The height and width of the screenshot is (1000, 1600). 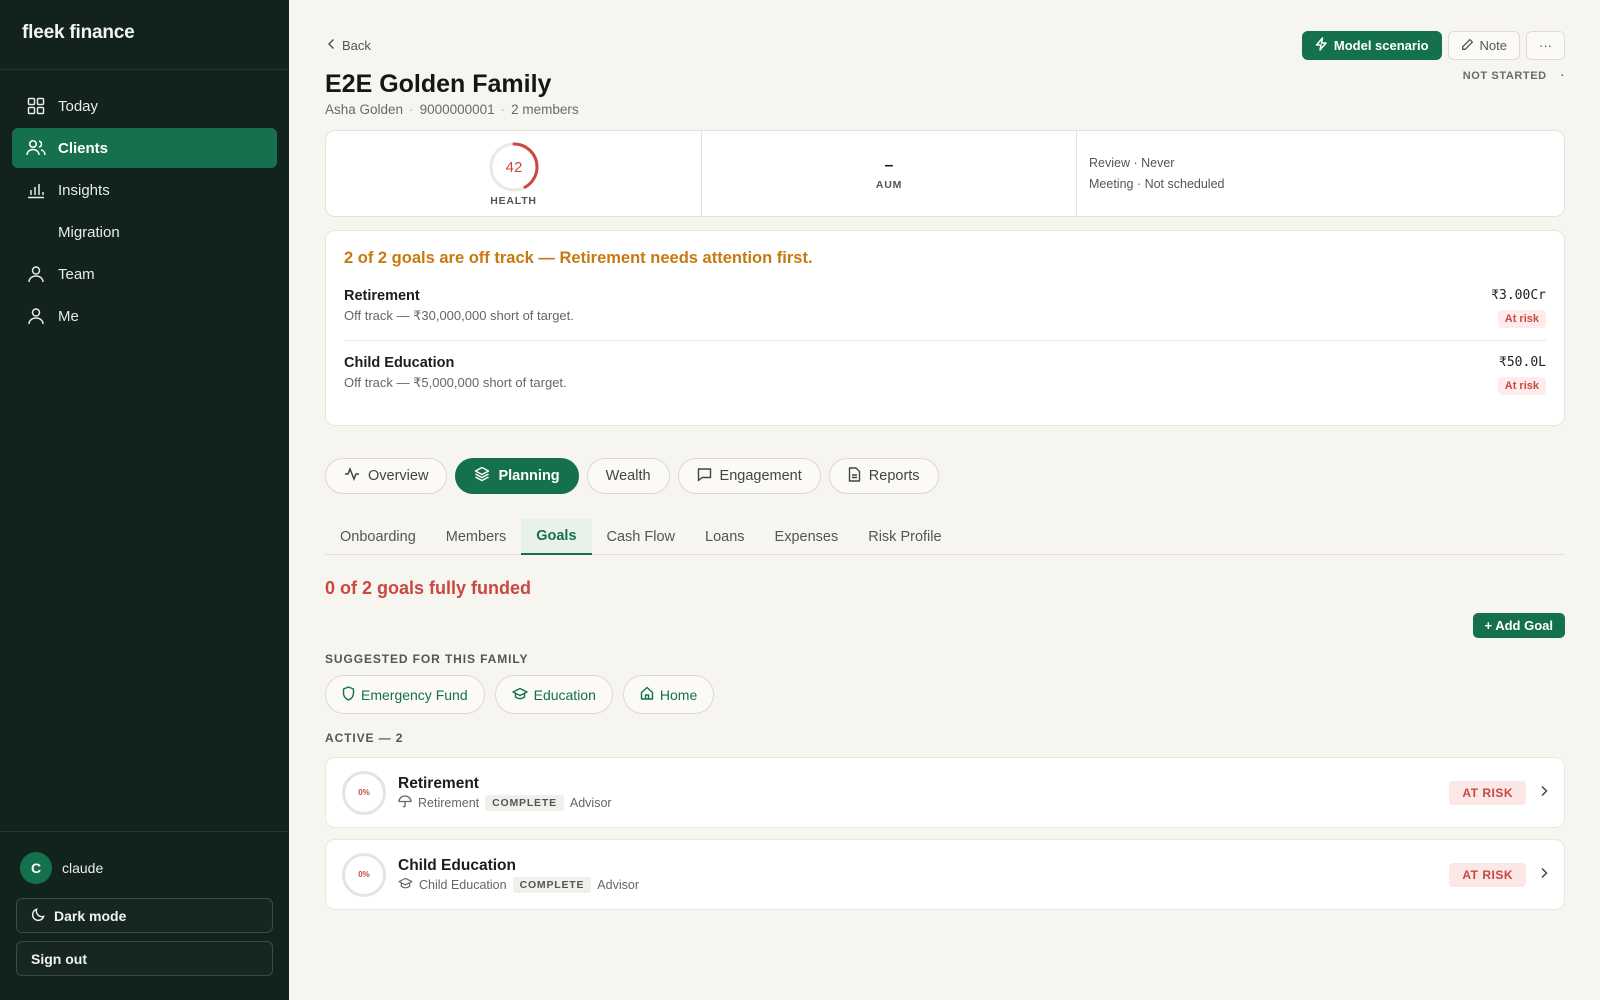 I want to click on back-link: Back, so click(x=349, y=45).